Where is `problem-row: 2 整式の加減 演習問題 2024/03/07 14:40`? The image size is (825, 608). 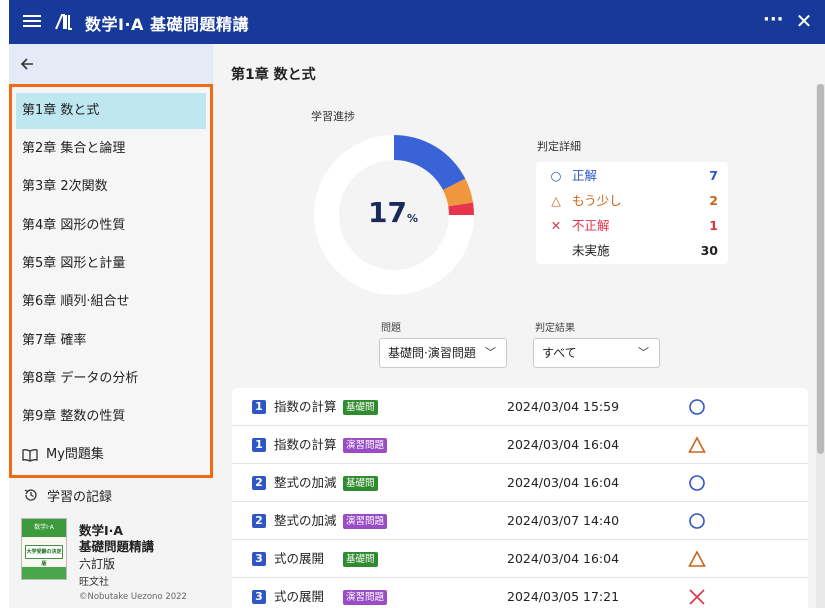 problem-row: 2 整式の加減 演習問題 2024/03/07 14:40 is located at coordinates (520, 521).